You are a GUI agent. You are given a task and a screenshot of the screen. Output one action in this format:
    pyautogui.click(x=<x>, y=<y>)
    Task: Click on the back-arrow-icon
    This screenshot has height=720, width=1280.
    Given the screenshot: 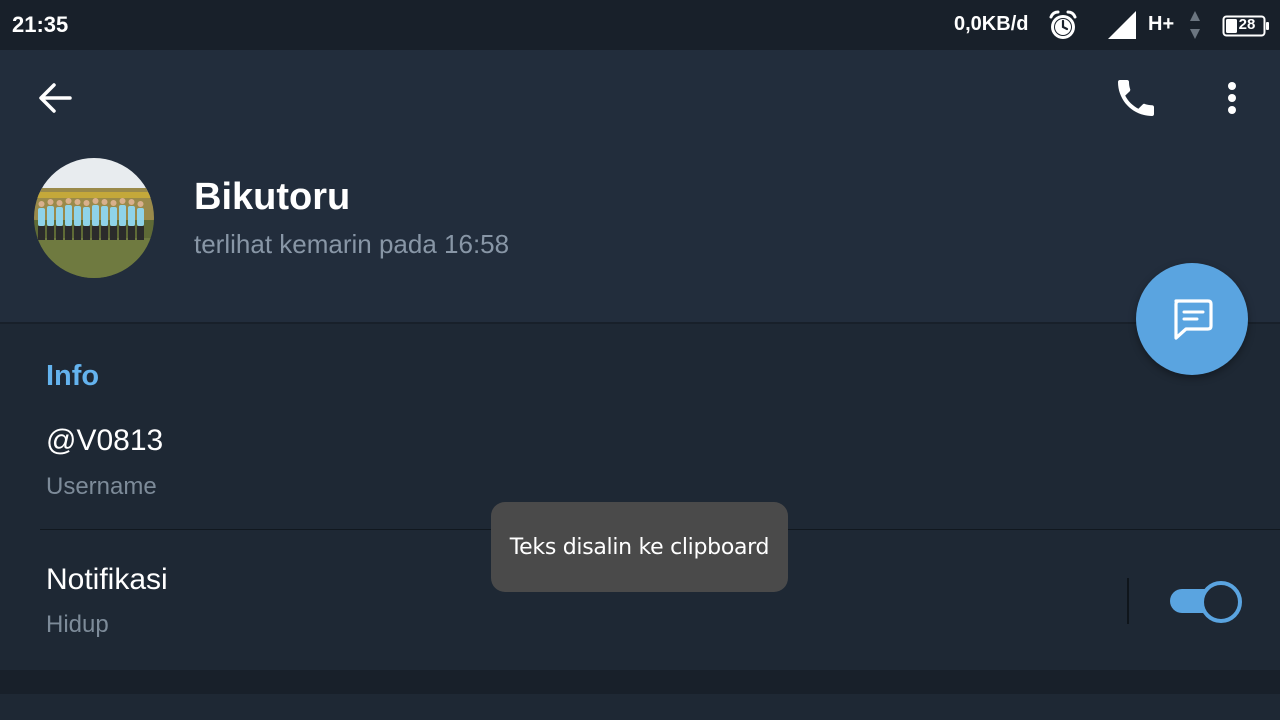 What is the action you would take?
    pyautogui.click(x=56, y=98)
    